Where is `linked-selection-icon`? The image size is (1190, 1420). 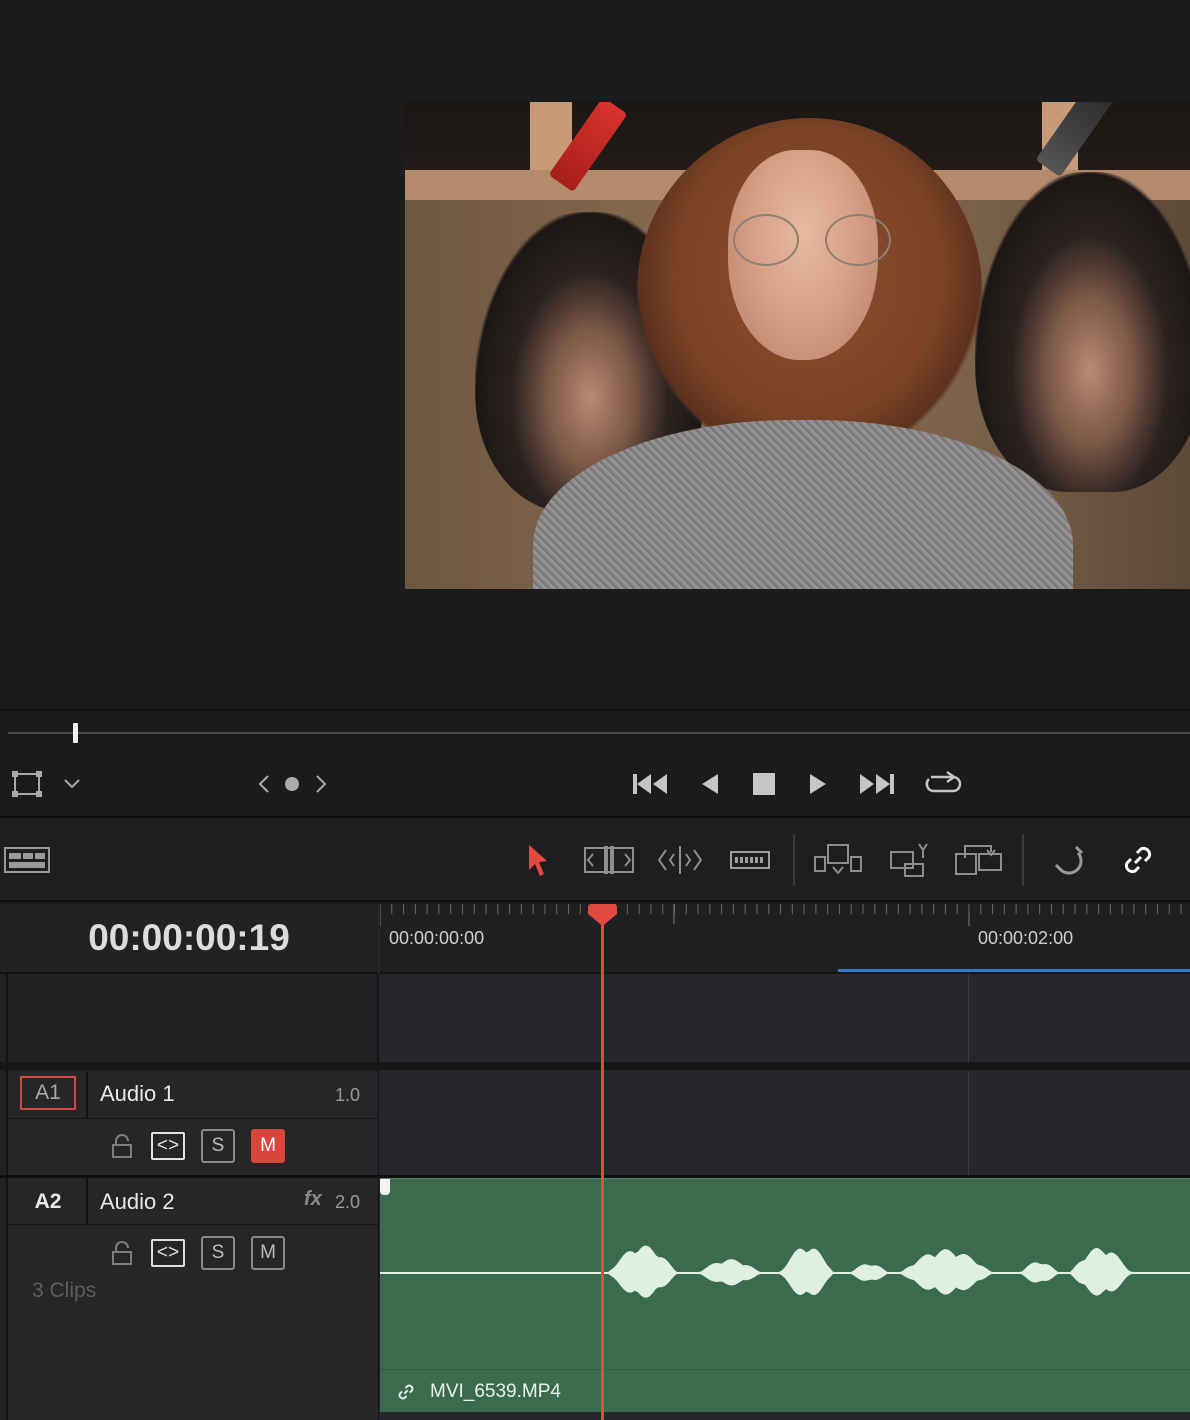
linked-selection-icon is located at coordinates (1138, 860).